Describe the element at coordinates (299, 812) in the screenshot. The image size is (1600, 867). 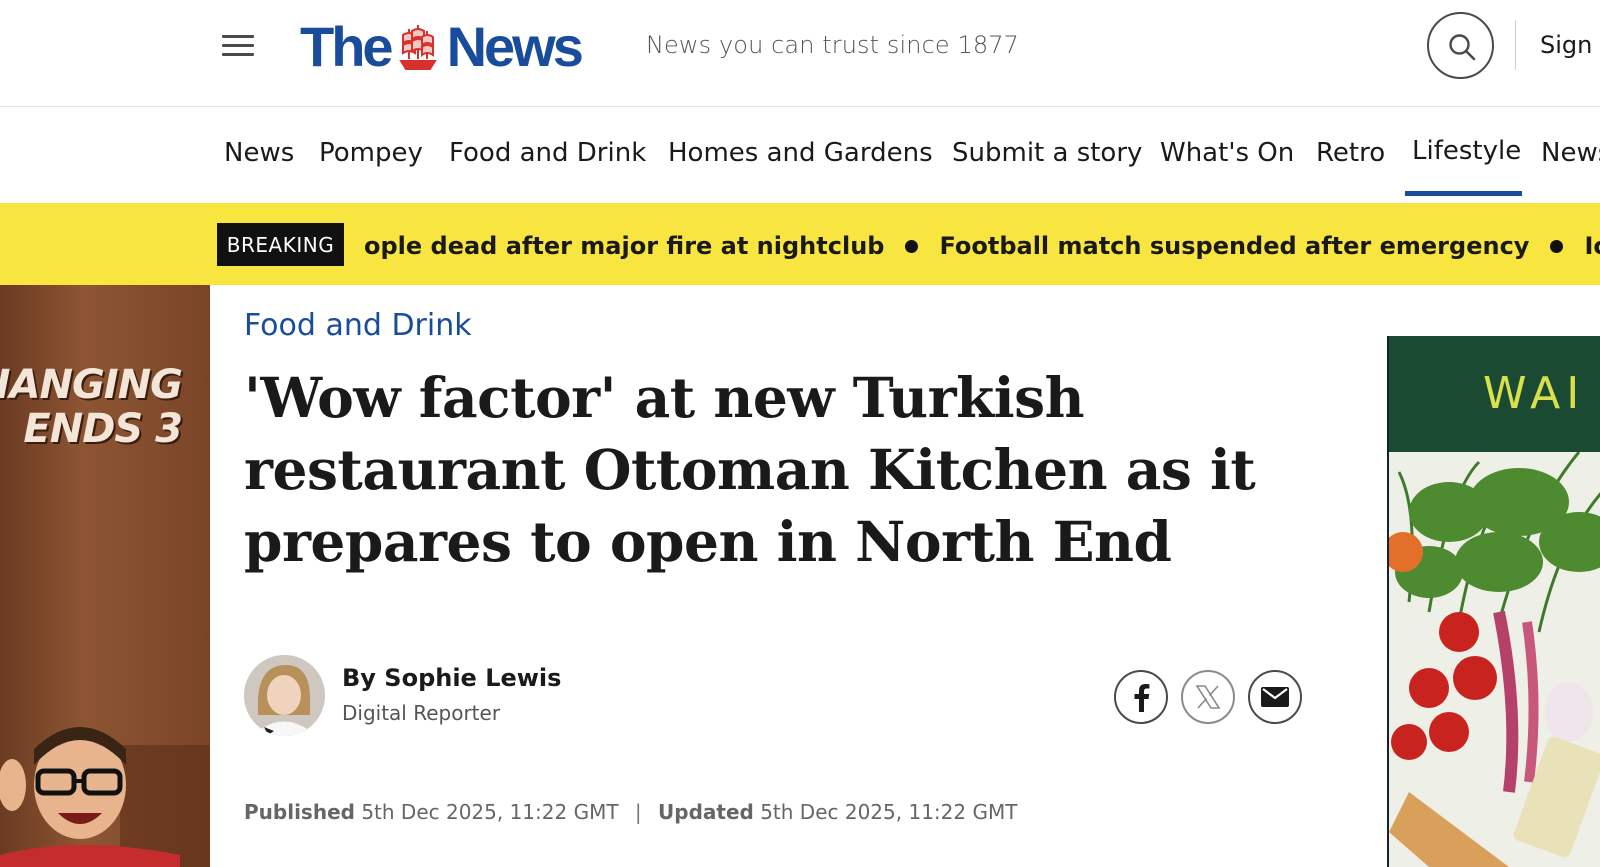
I see `published-label: Published` at that location.